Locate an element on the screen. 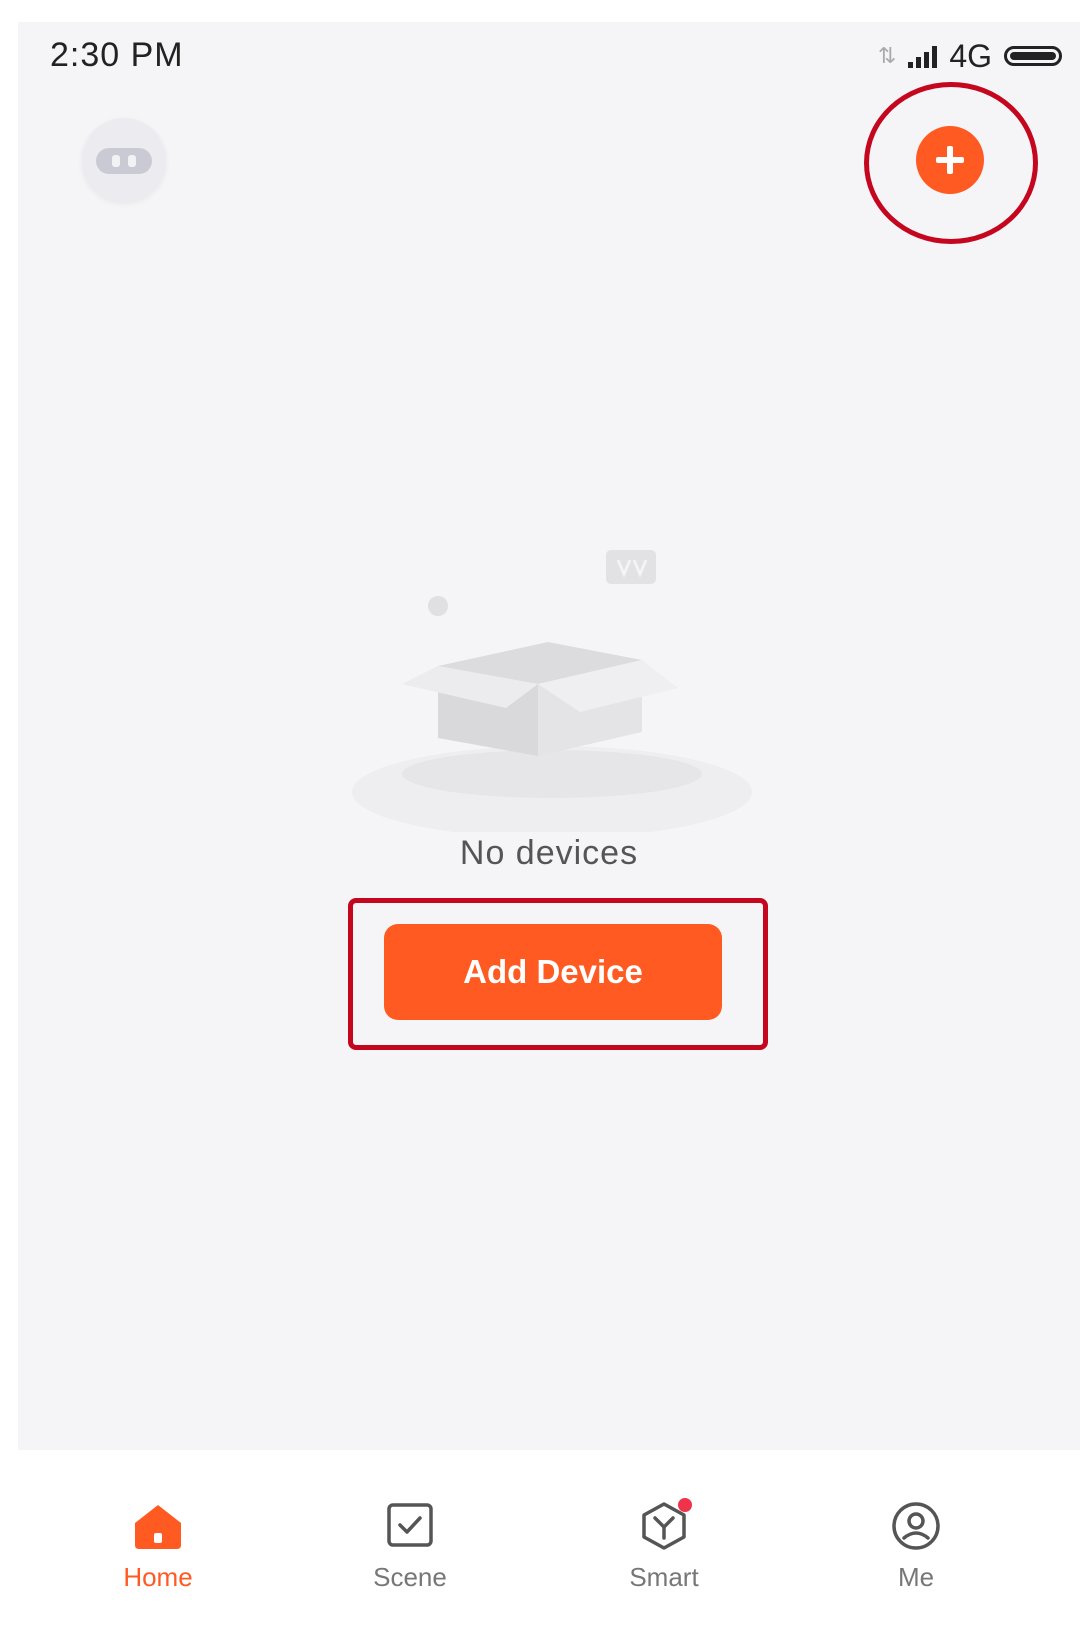 This screenshot has width=1080, height=1628. empty-state-message: No devices is located at coordinates (549, 853).